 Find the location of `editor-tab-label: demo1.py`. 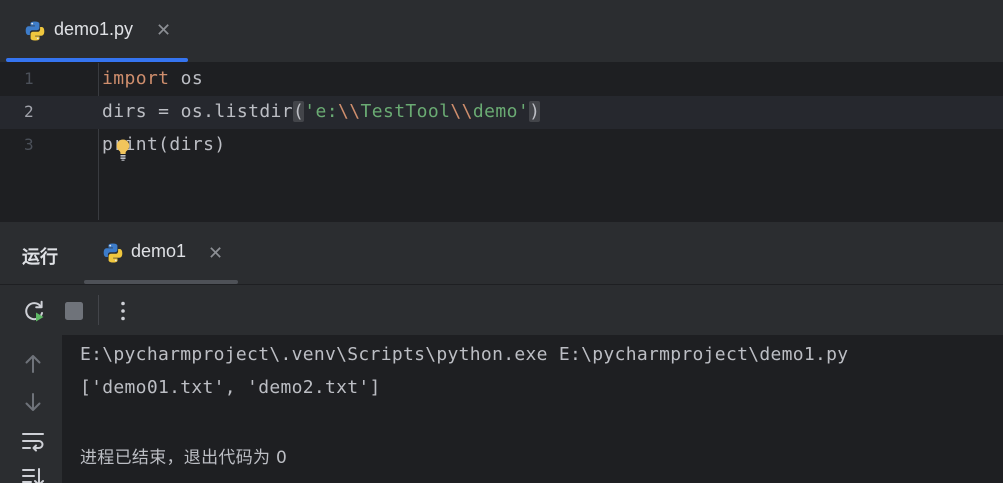

editor-tab-label: demo1.py is located at coordinates (94, 29).